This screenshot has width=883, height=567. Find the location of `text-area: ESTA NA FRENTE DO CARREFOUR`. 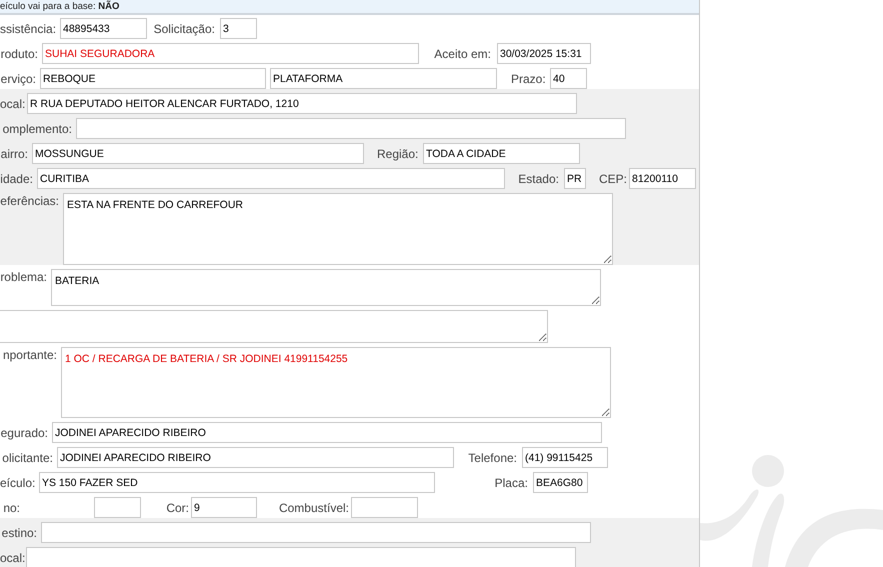

text-area: ESTA NA FRENTE DO CARREFOUR is located at coordinates (338, 229).